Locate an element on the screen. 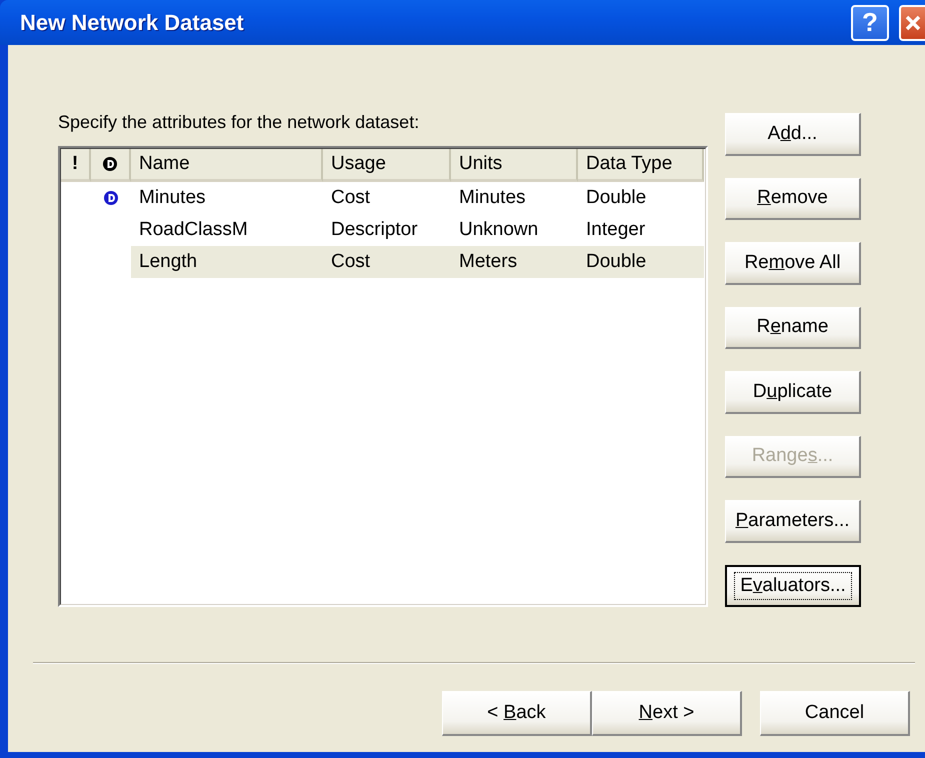  column-header: Data Type is located at coordinates (641, 165).